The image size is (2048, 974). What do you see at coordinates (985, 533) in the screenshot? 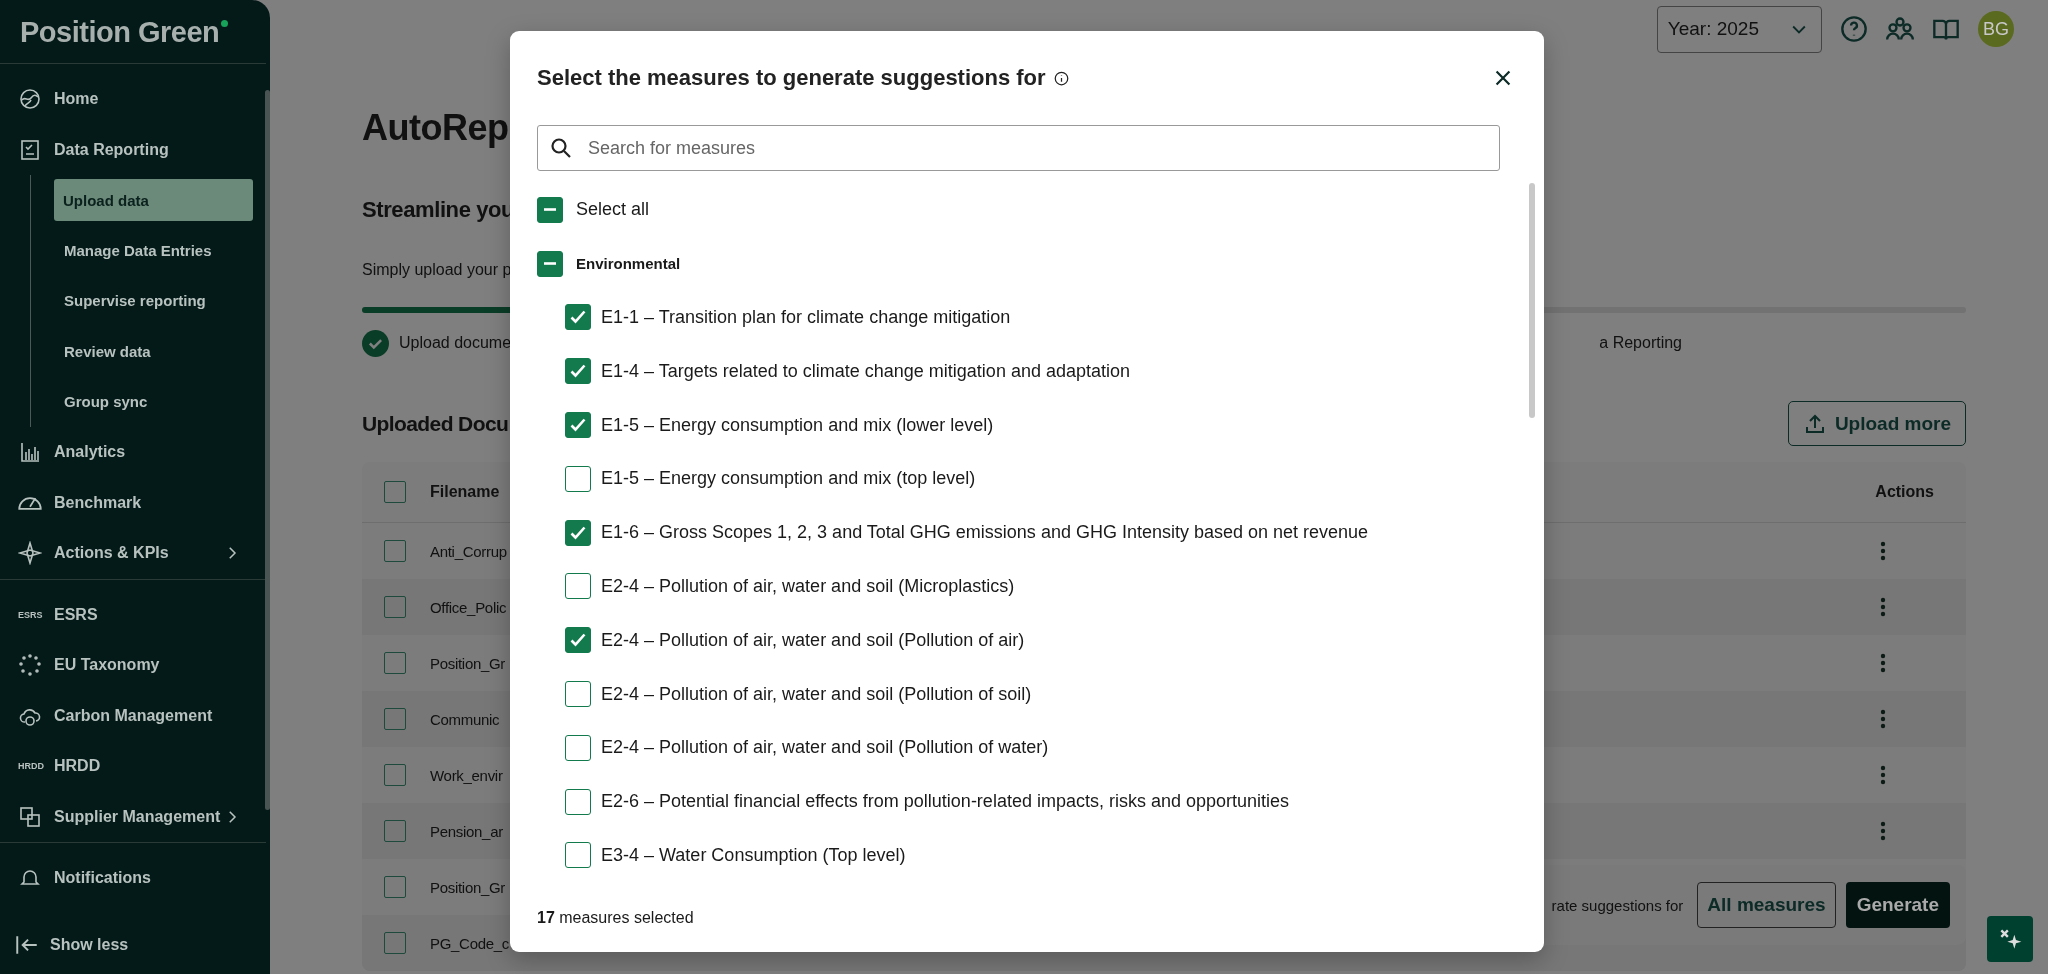
I see `measure-label: E1-6 – Gross Scopes 1, 2, 3 and Total GHG emissions and GHG Intensity based on net revenue` at bounding box center [985, 533].